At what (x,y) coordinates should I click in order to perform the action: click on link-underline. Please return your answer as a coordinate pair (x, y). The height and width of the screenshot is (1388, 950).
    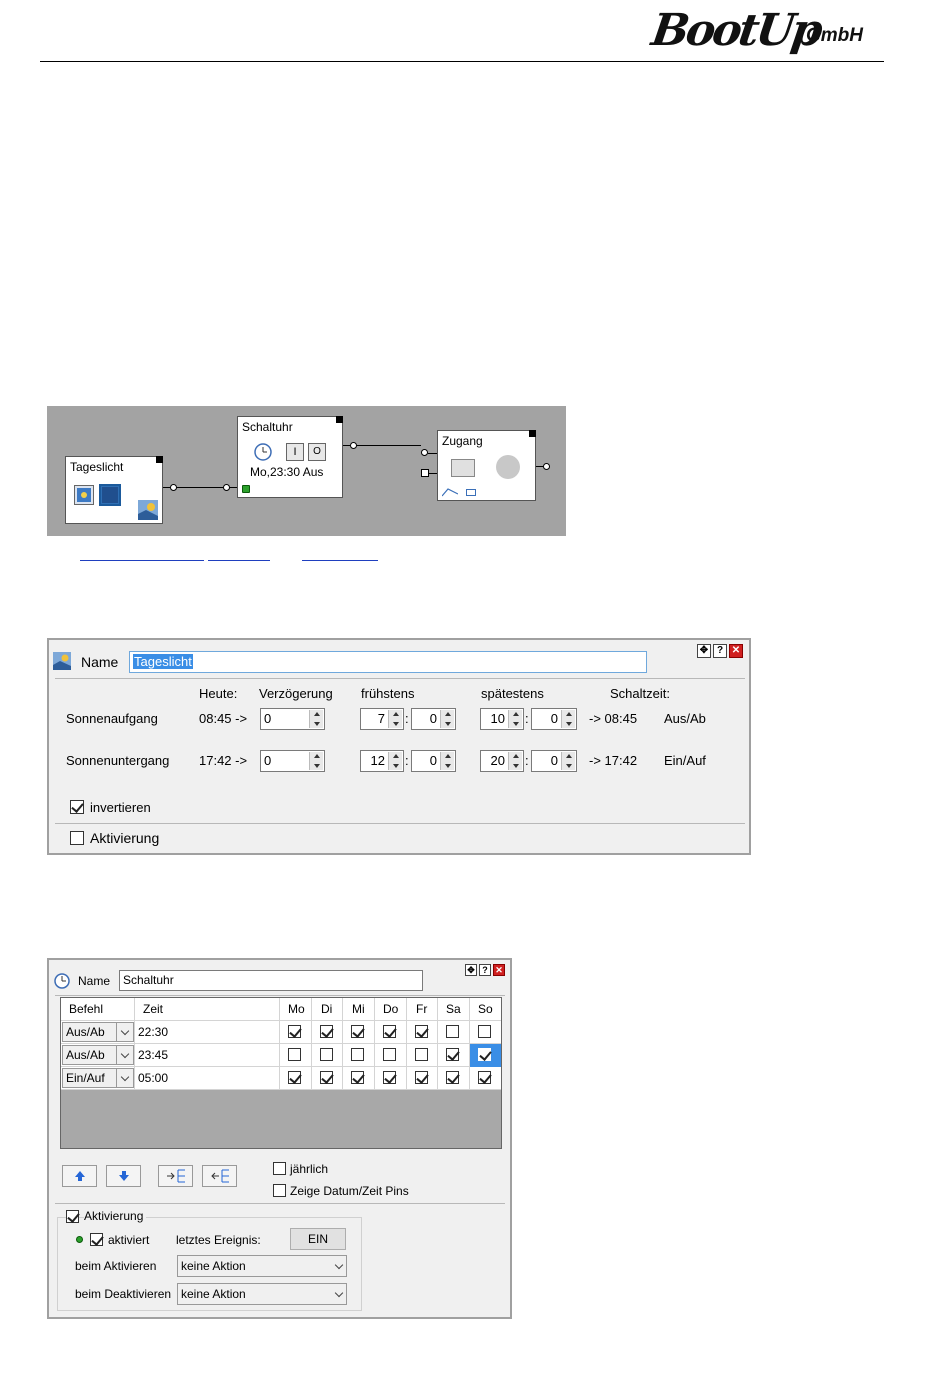
    Looking at the image, I should click on (340, 560).